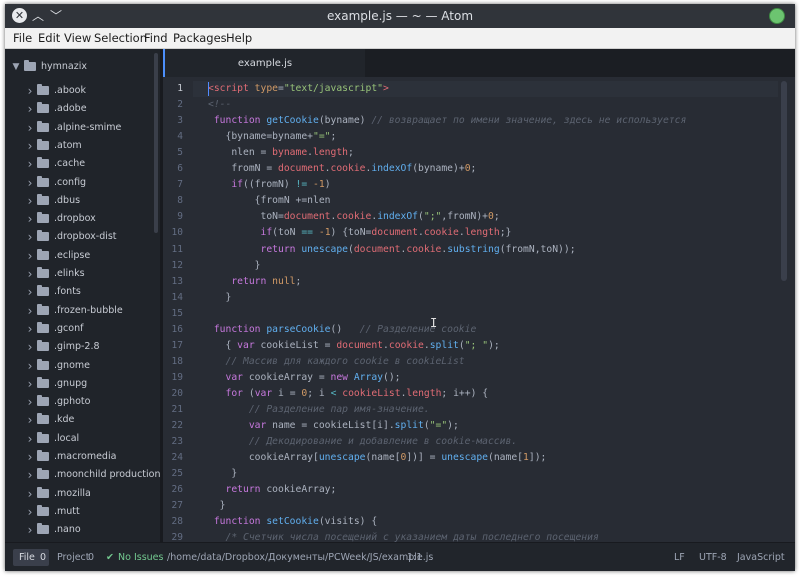 Image resolution: width=800 pixels, height=578 pixels. What do you see at coordinates (82, 311) in the screenshot?
I see `tree-item-folder: › .frozen-bubble` at bounding box center [82, 311].